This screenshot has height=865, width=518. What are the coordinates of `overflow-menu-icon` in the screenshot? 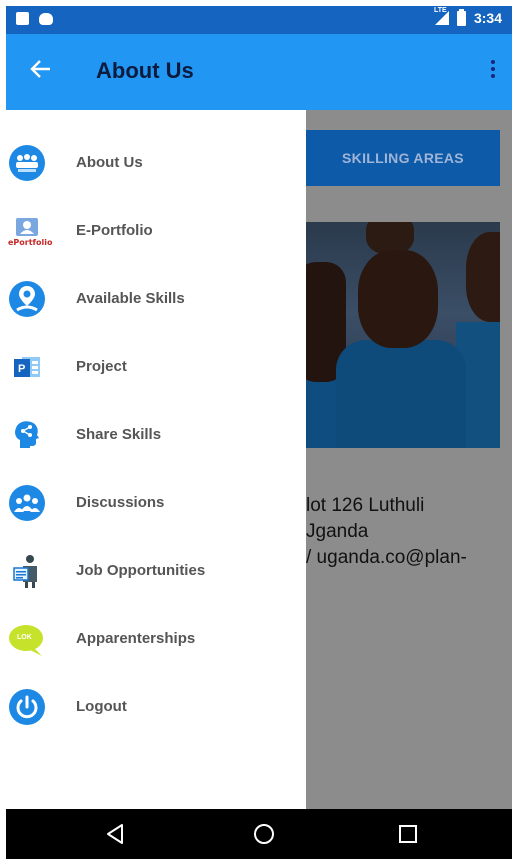 It's located at (493, 70).